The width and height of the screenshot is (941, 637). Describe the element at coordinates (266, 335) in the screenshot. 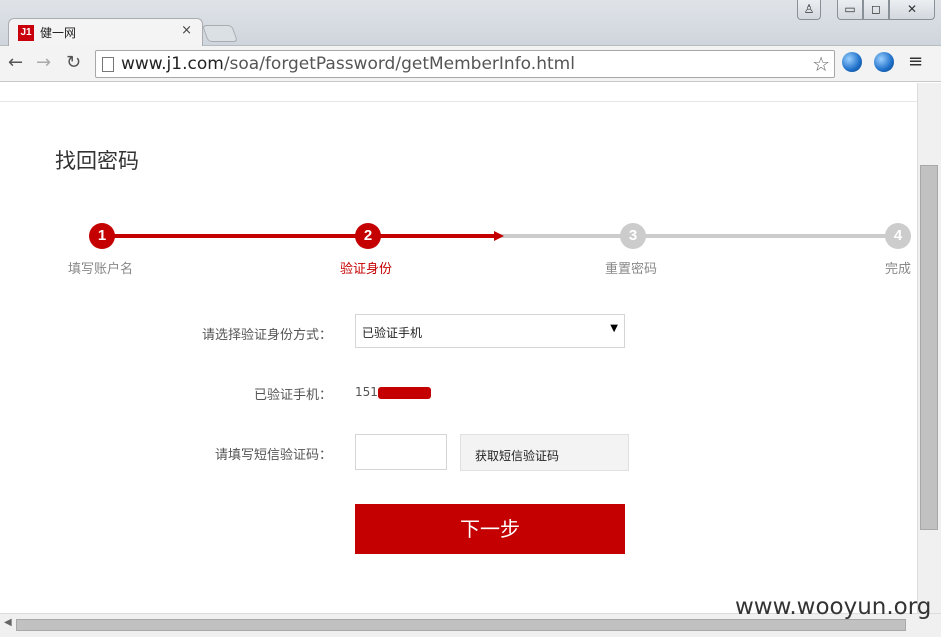

I see `verify-method-label: 请选择验证身份方式：` at that location.